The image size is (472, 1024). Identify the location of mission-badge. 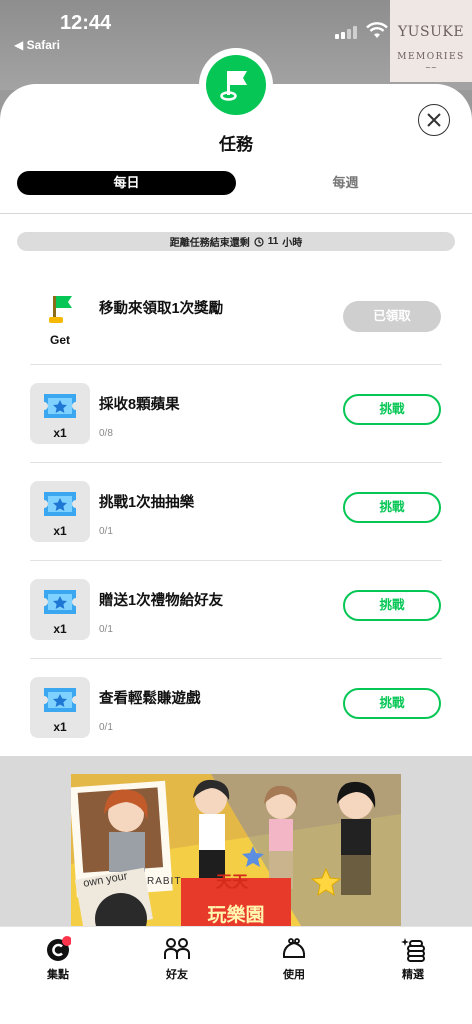
(236, 85).